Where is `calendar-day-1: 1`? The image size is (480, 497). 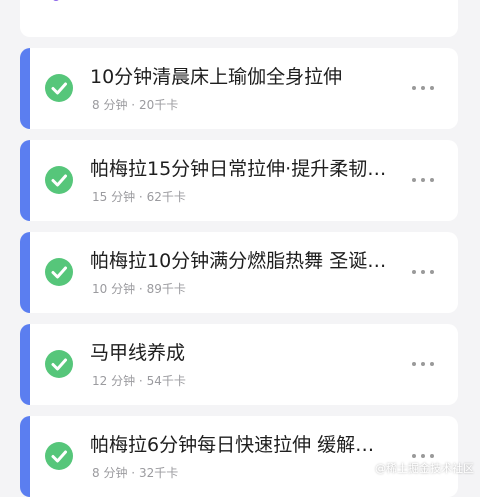 calendar-day-1: 1 is located at coordinates (353, 1).